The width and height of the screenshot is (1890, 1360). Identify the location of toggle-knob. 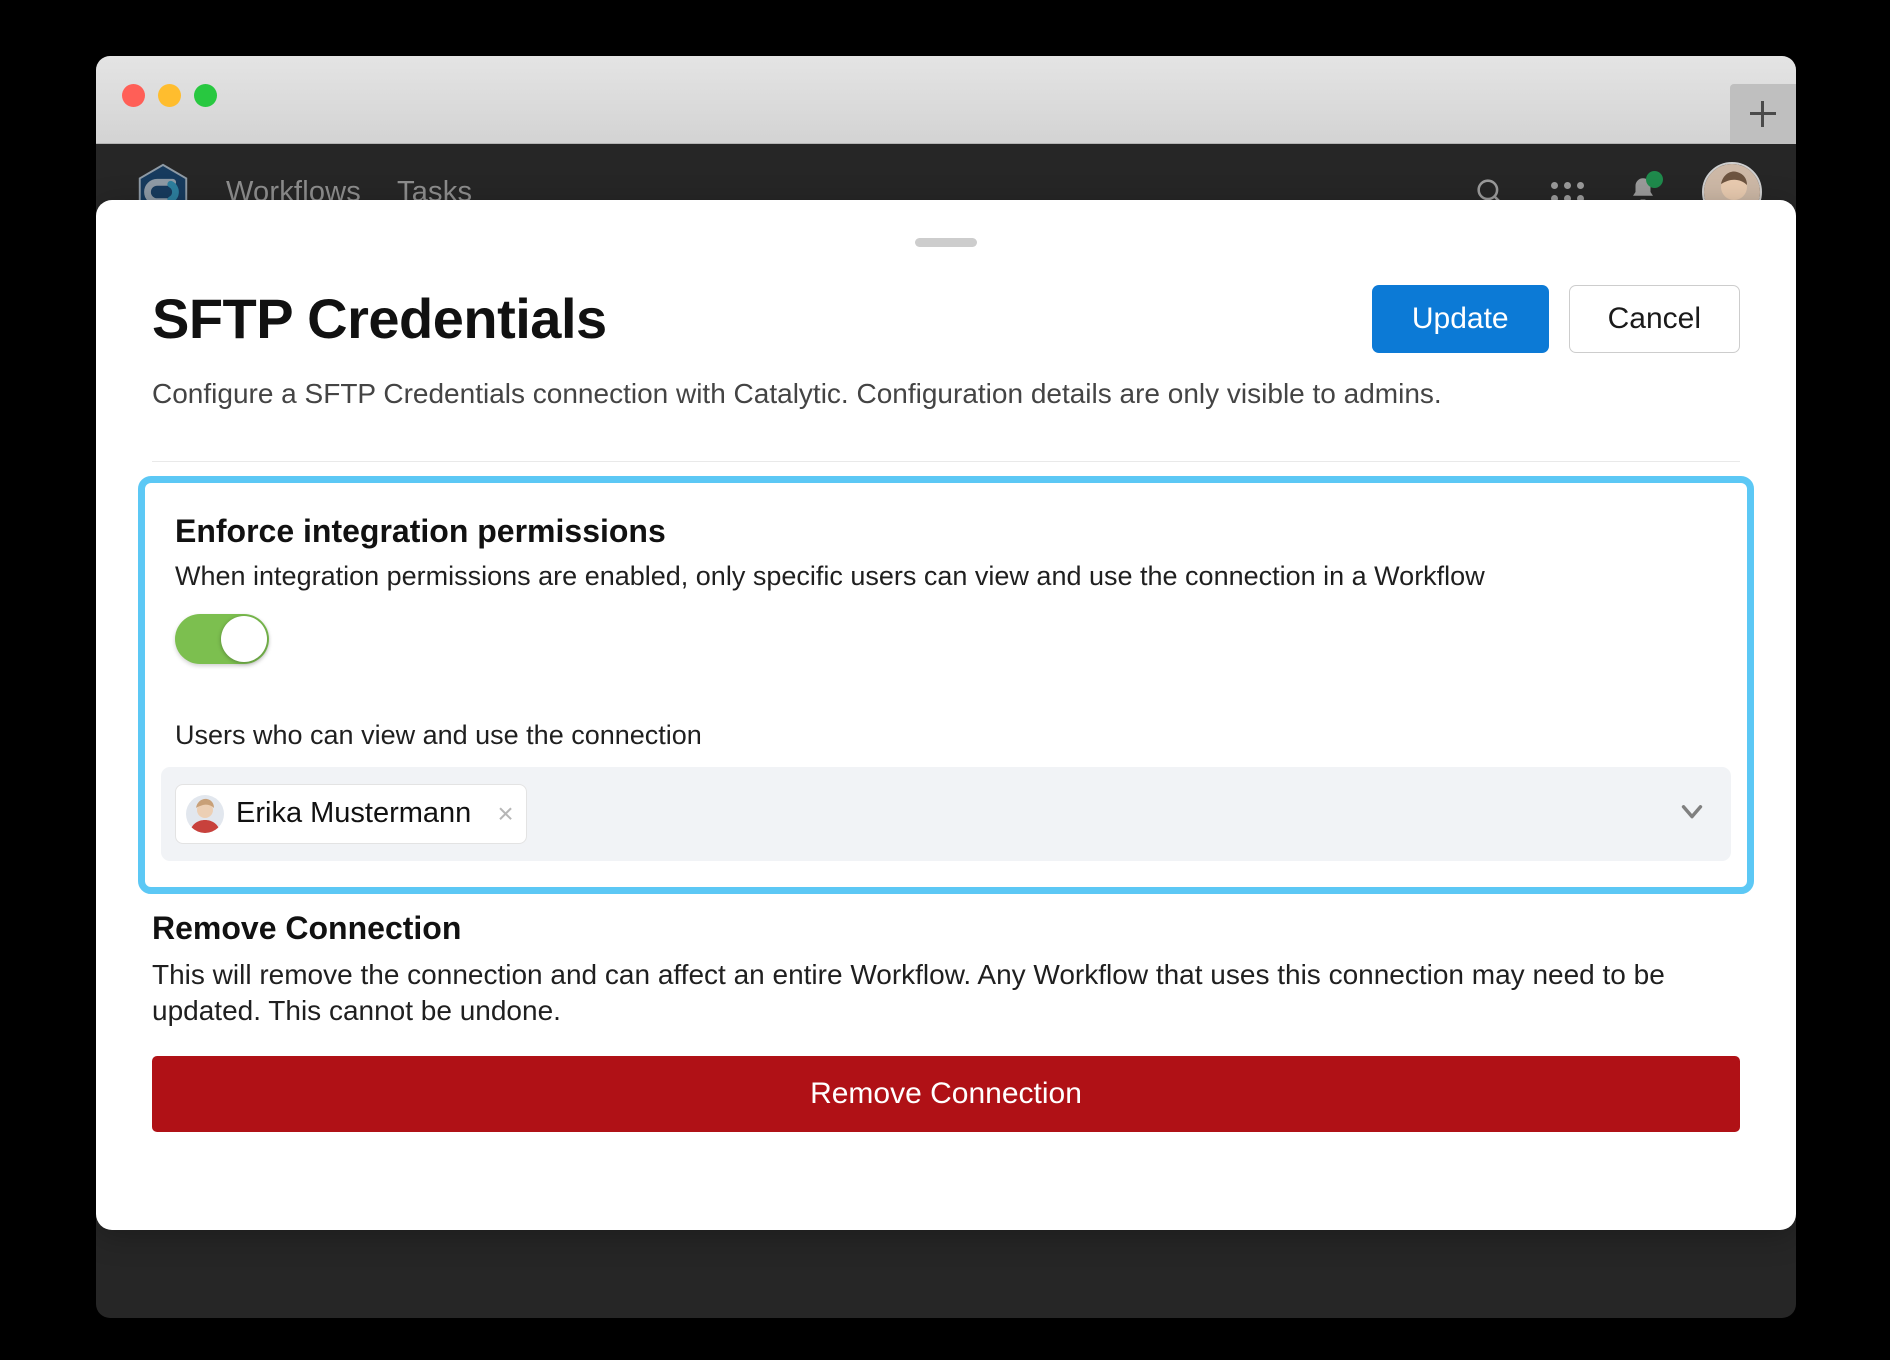
(244, 638).